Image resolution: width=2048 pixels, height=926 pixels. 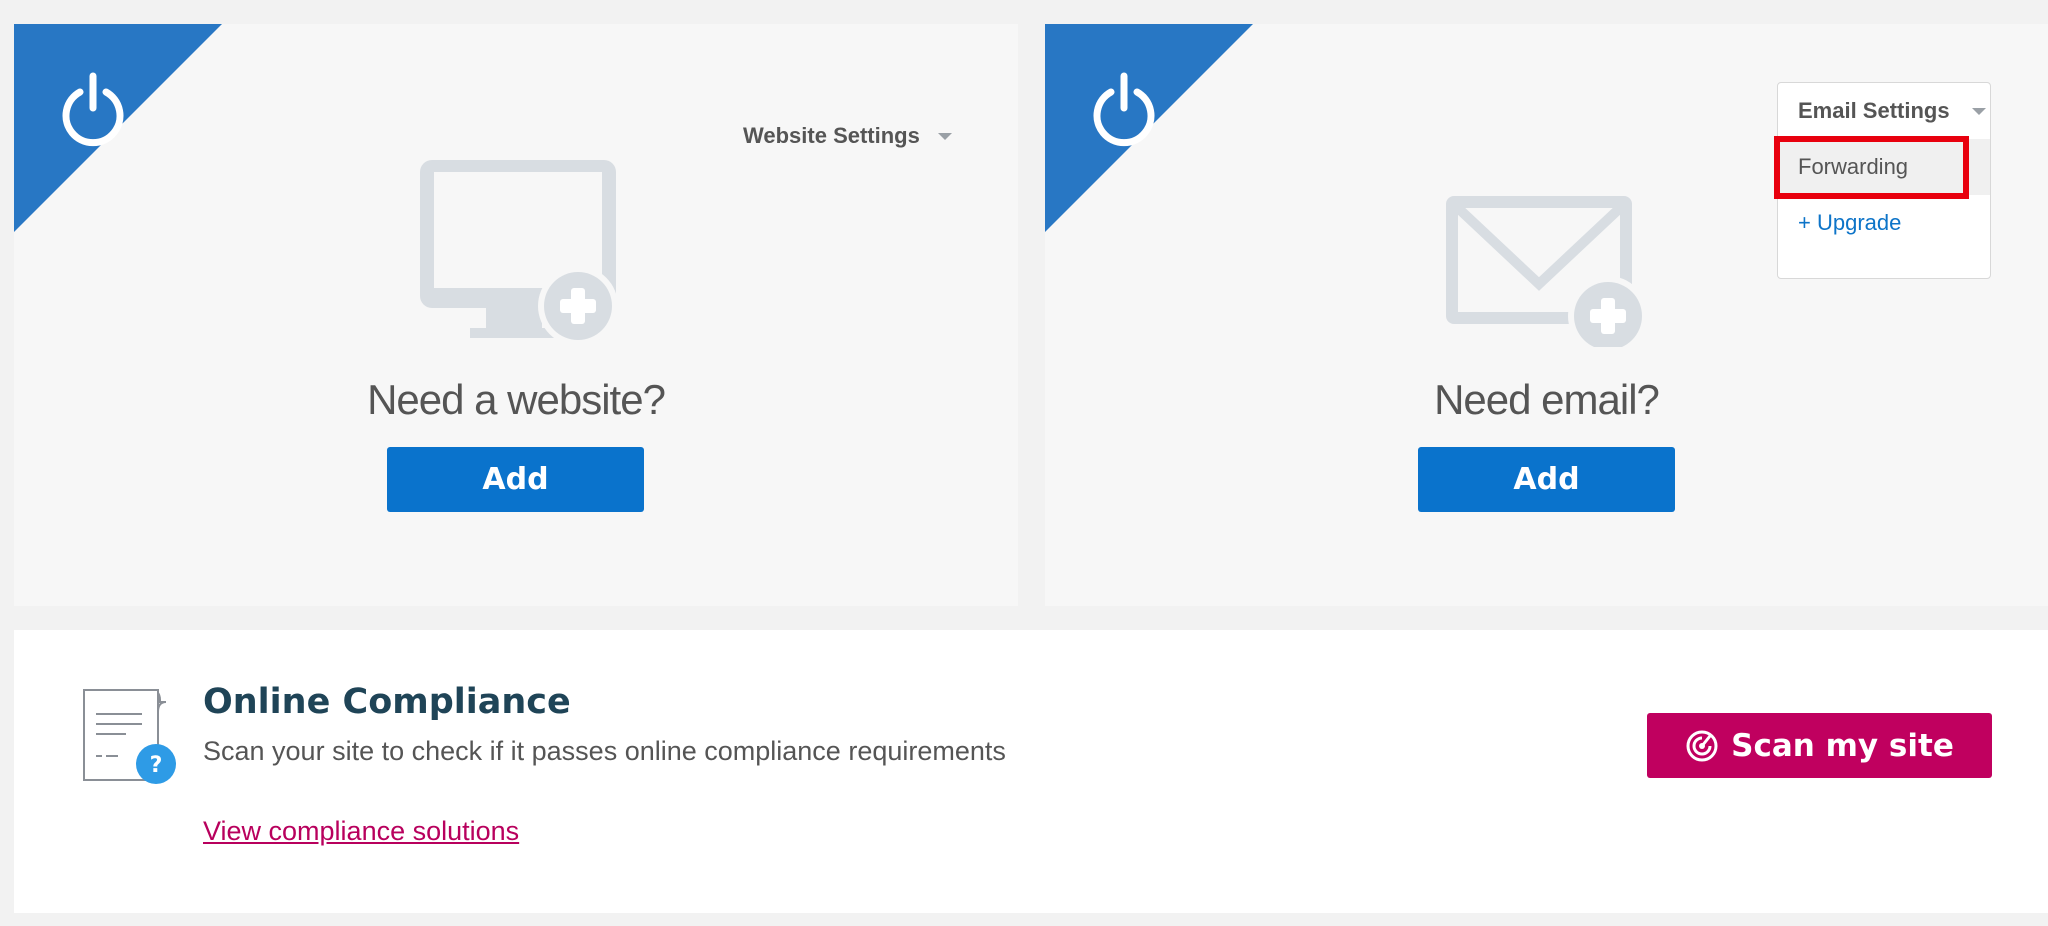 I want to click on dropdown-item-forwarding: Forwarding, so click(x=1884, y=167).